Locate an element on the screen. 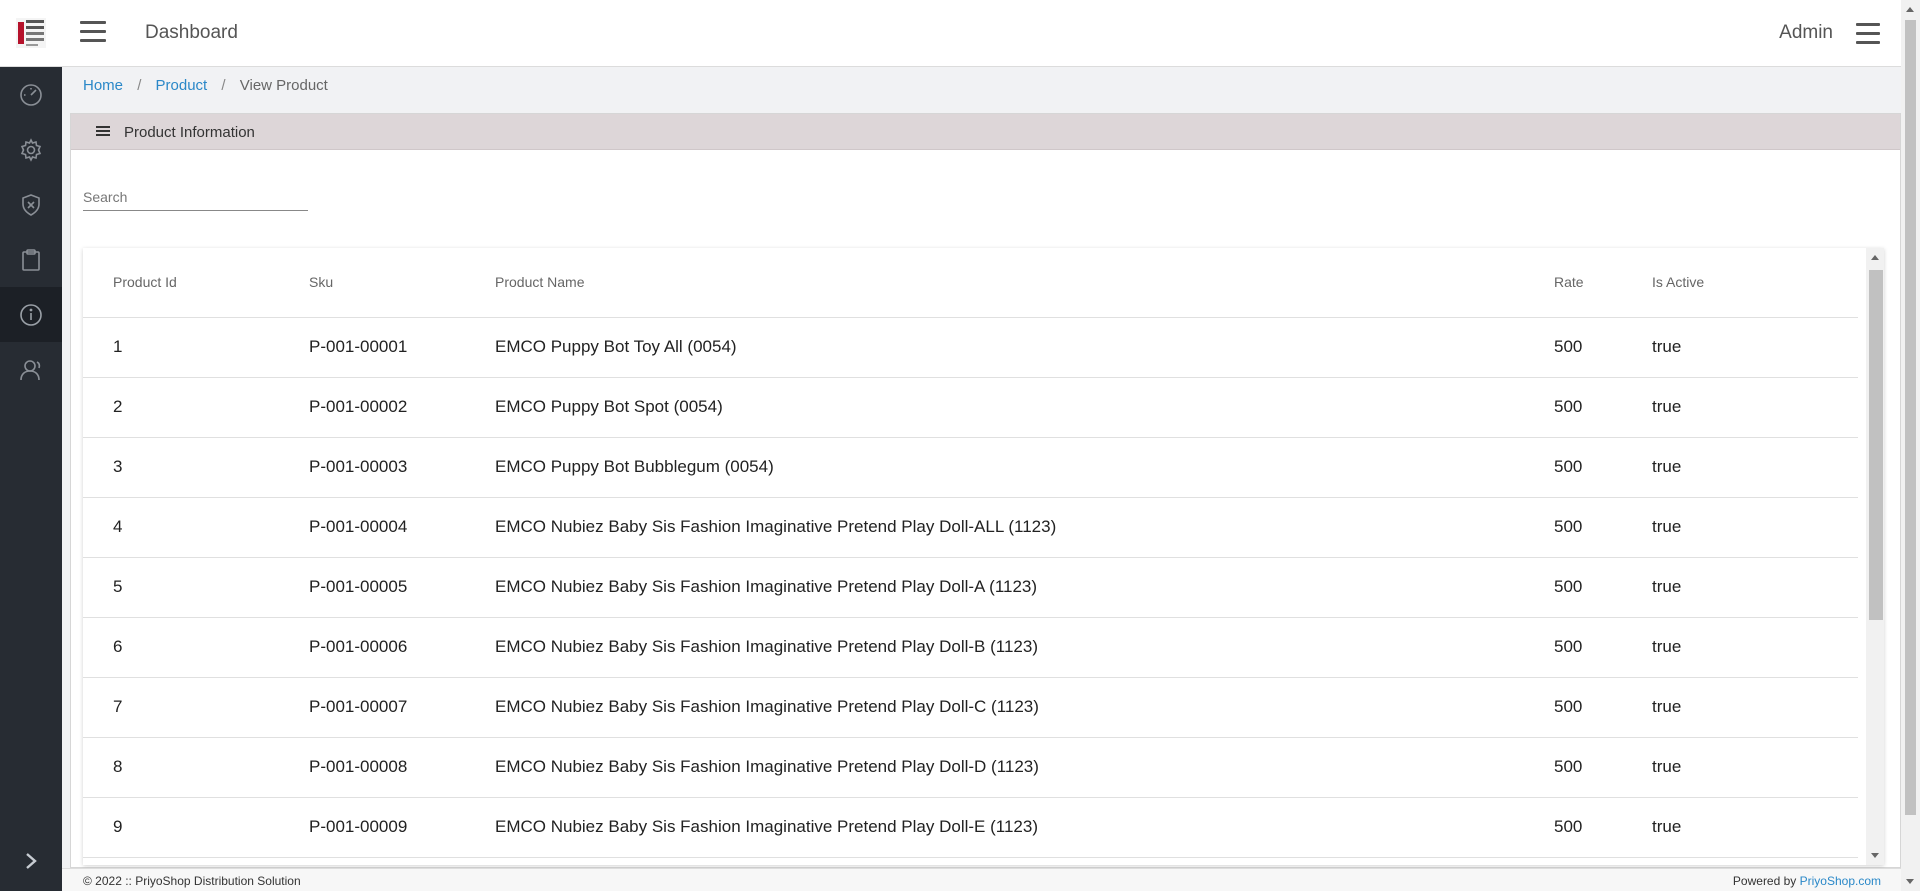  cell-product-id: 9 is located at coordinates (181, 827).